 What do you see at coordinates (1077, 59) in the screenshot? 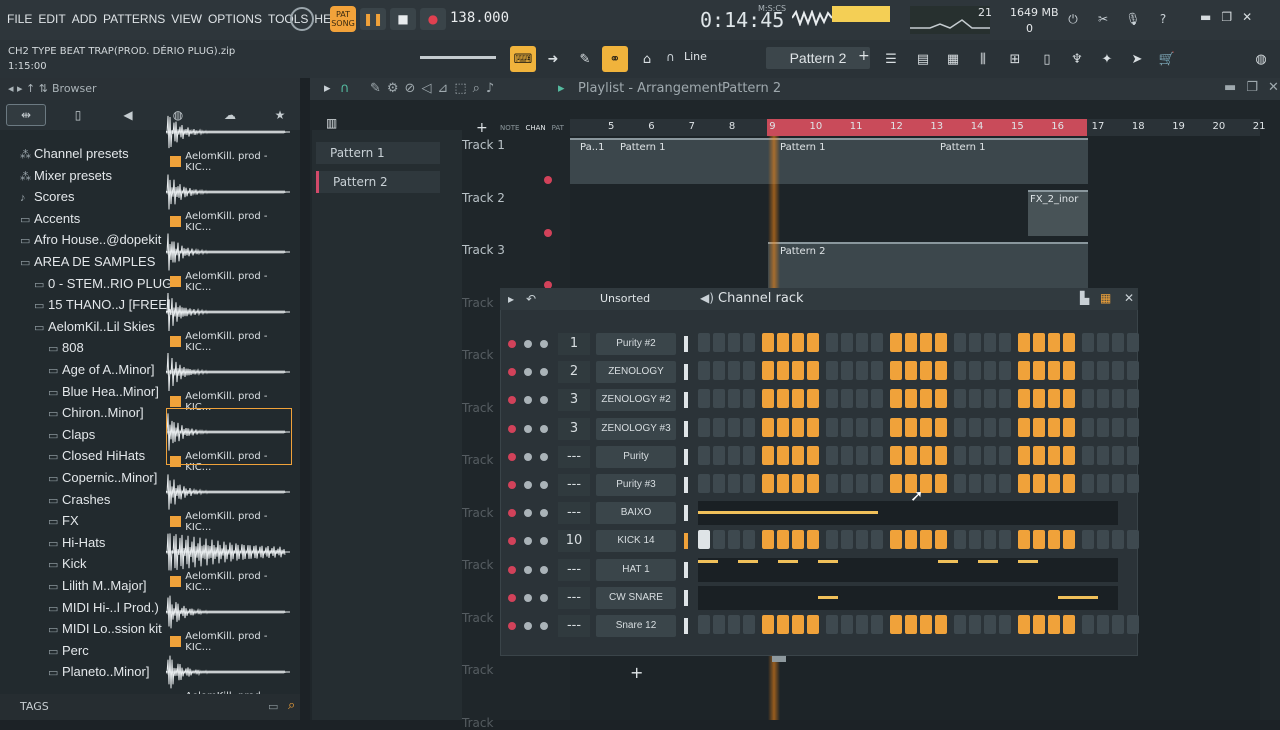
I see `plugin-picker-button: ♆` at bounding box center [1077, 59].